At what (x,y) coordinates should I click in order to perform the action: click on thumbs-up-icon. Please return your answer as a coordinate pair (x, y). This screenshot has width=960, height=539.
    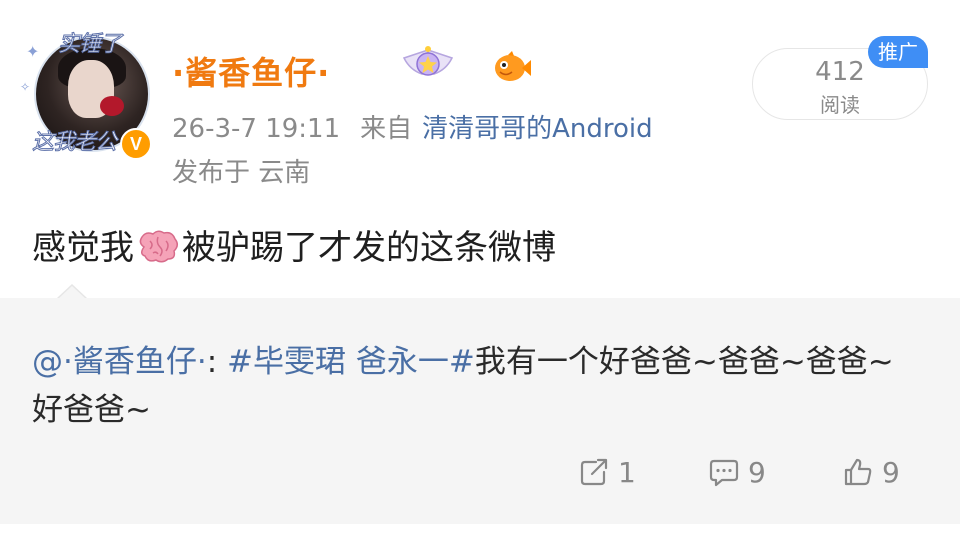
    Looking at the image, I should click on (858, 472).